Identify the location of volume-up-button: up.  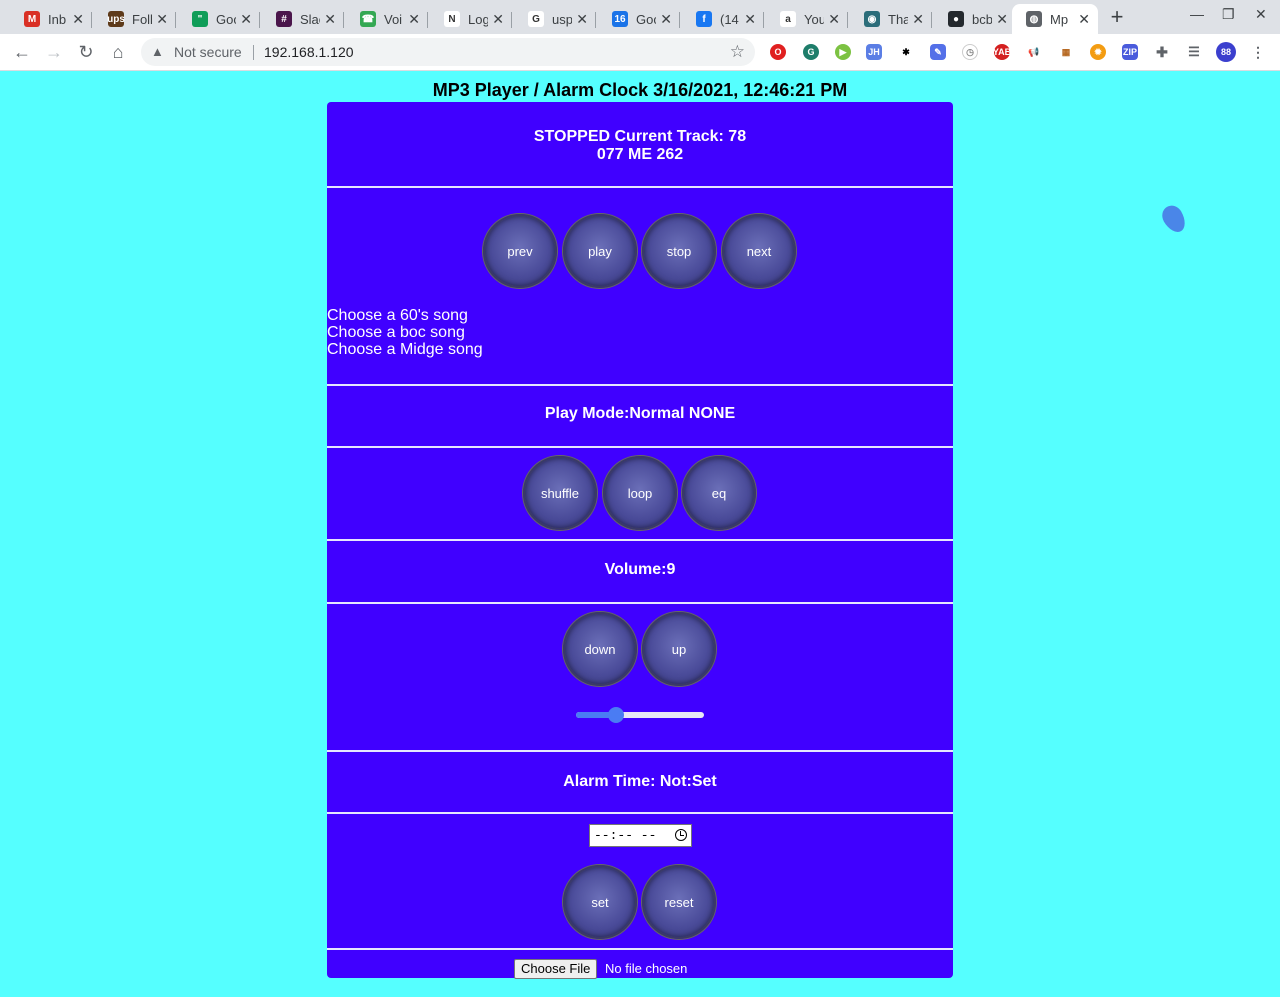
(679, 649).